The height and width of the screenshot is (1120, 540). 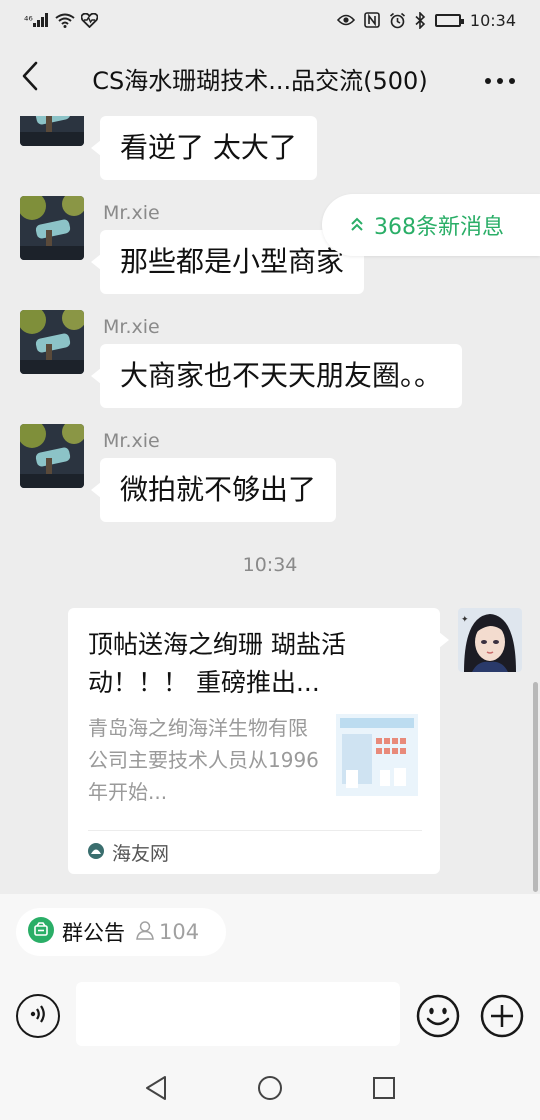 I want to click on plus-icon, so click(x=502, y=1018).